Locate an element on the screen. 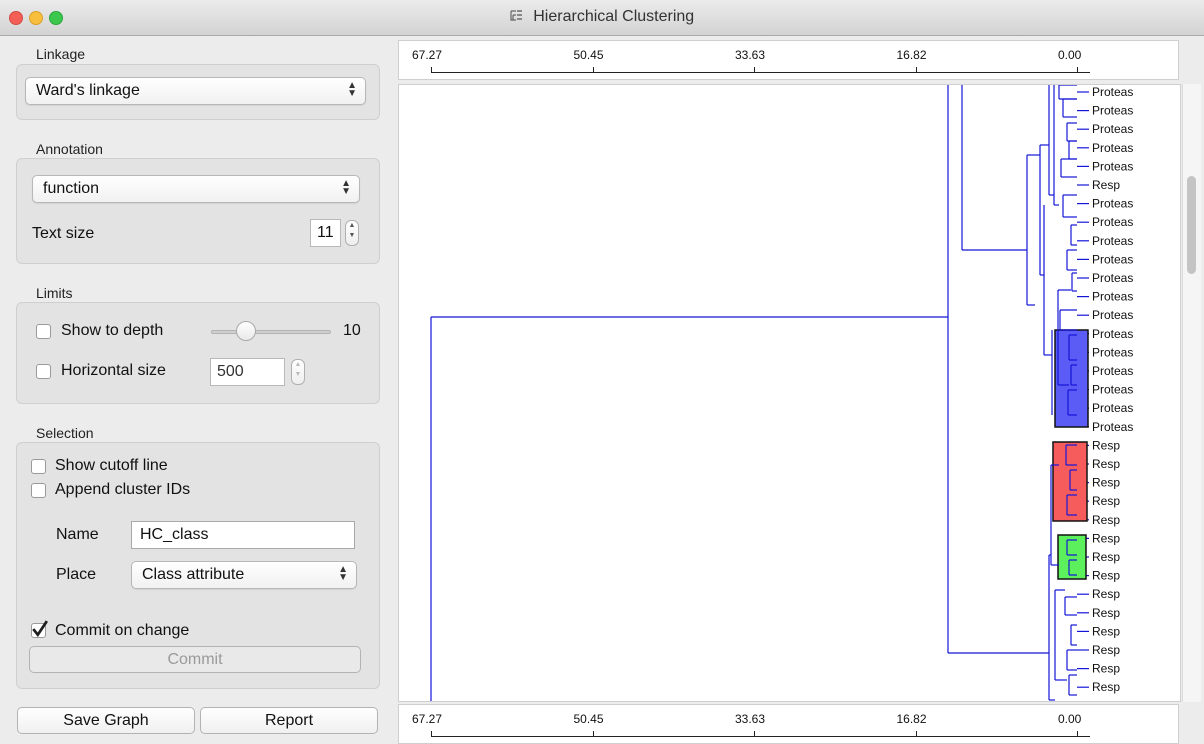 This screenshot has height=744, width=1204. bottom-axis-tick-label: 50.45 is located at coordinates (588, 719).